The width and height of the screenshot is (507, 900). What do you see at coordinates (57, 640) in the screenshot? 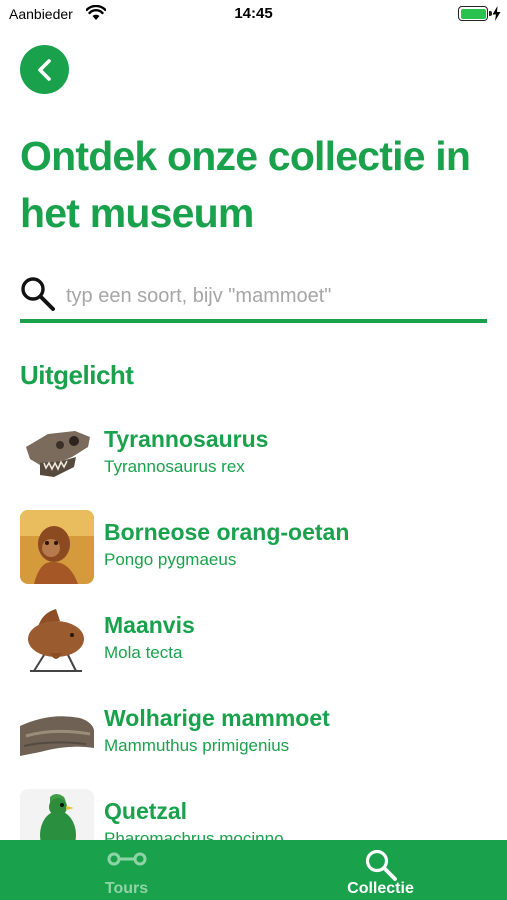
I see `sunfish-image` at bounding box center [57, 640].